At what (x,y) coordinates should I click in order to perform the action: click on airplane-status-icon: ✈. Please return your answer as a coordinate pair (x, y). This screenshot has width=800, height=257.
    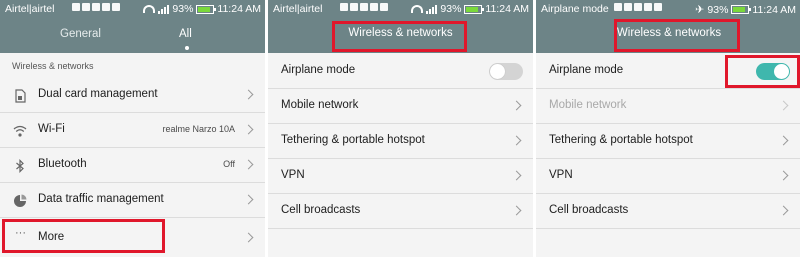
    Looking at the image, I should click on (700, 10).